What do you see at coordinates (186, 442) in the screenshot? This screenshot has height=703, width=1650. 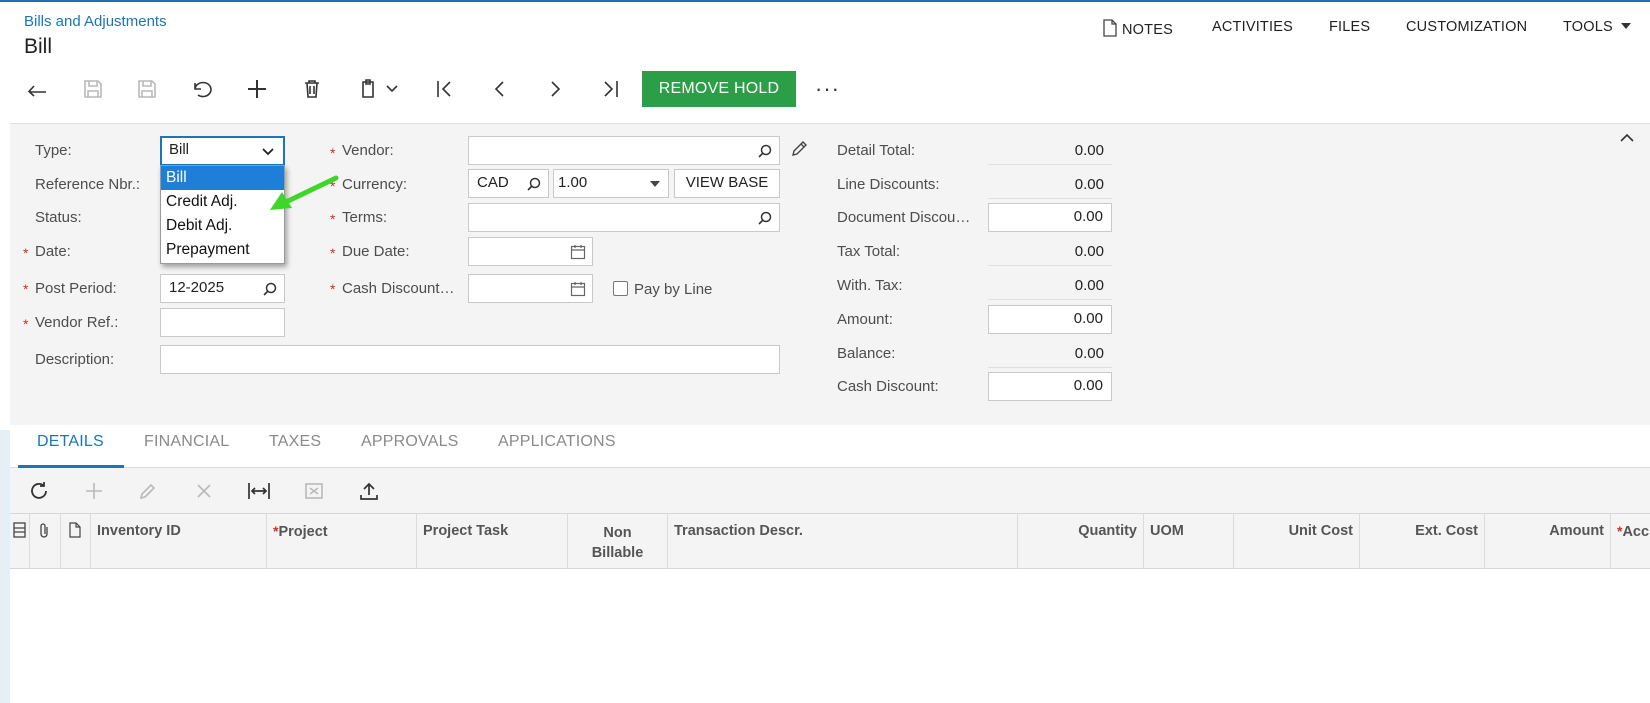 I see `tab-financial: FINANCIAL` at bounding box center [186, 442].